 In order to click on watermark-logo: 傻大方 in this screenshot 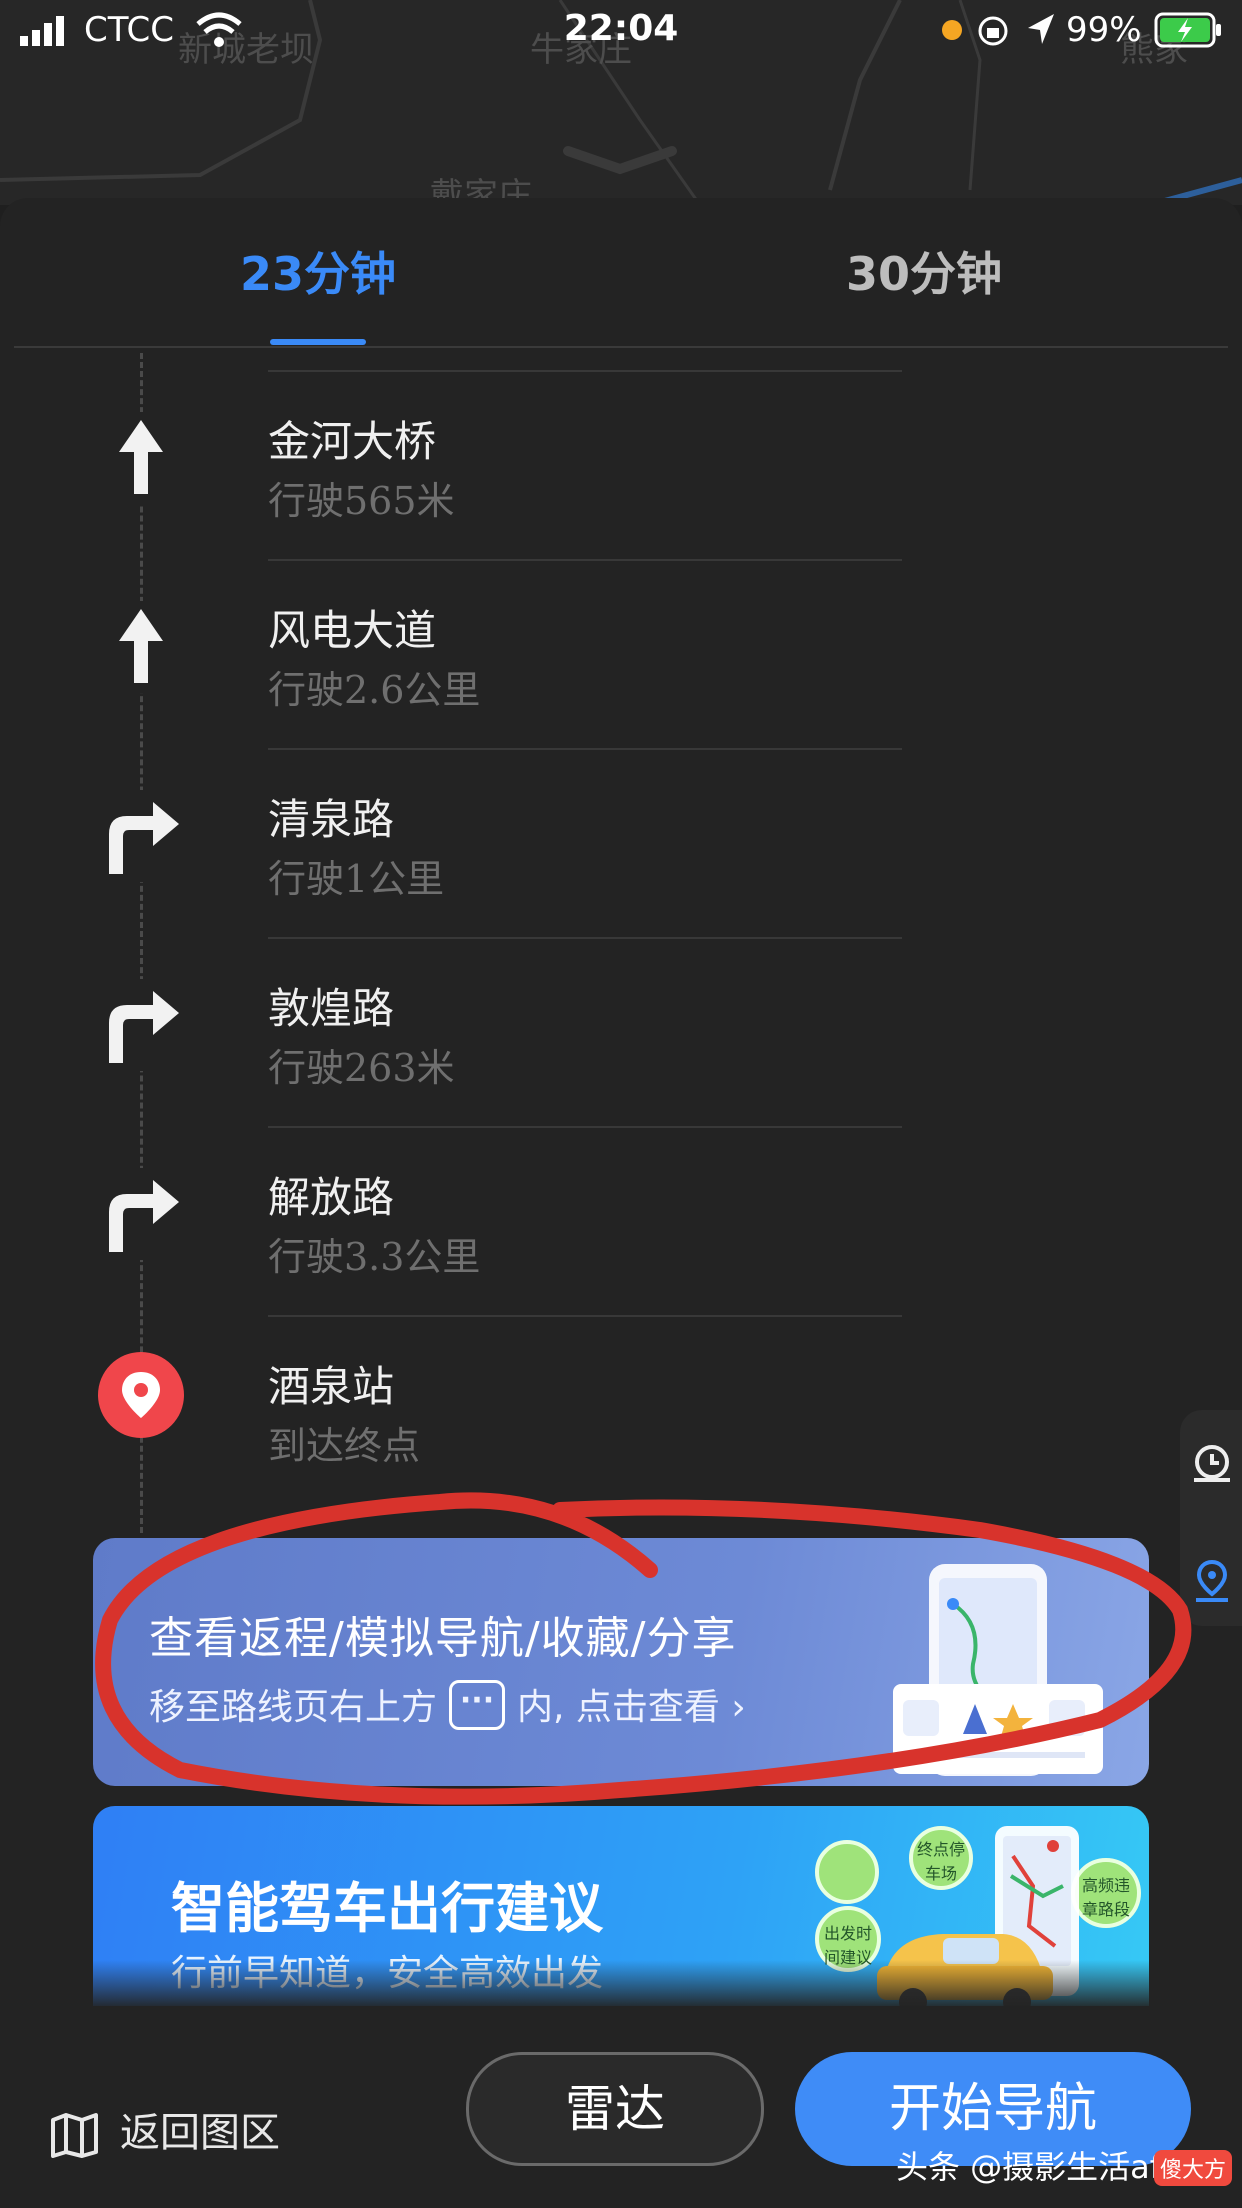, I will do `click(1193, 2168)`.